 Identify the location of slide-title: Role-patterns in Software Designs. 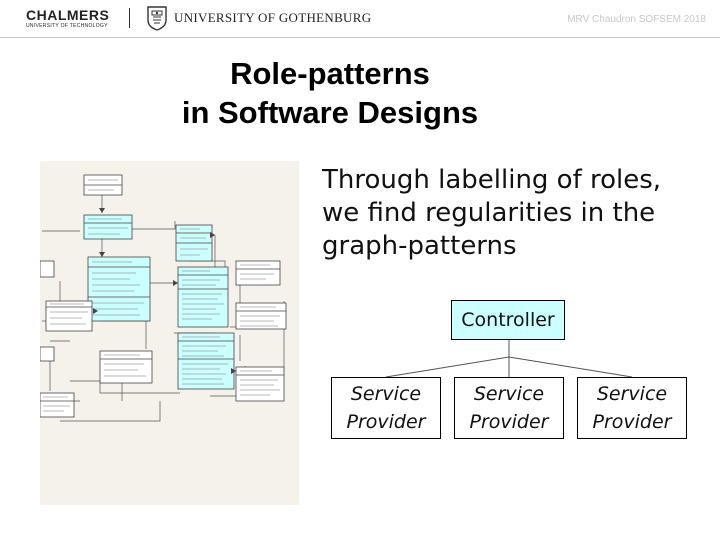
(330, 93).